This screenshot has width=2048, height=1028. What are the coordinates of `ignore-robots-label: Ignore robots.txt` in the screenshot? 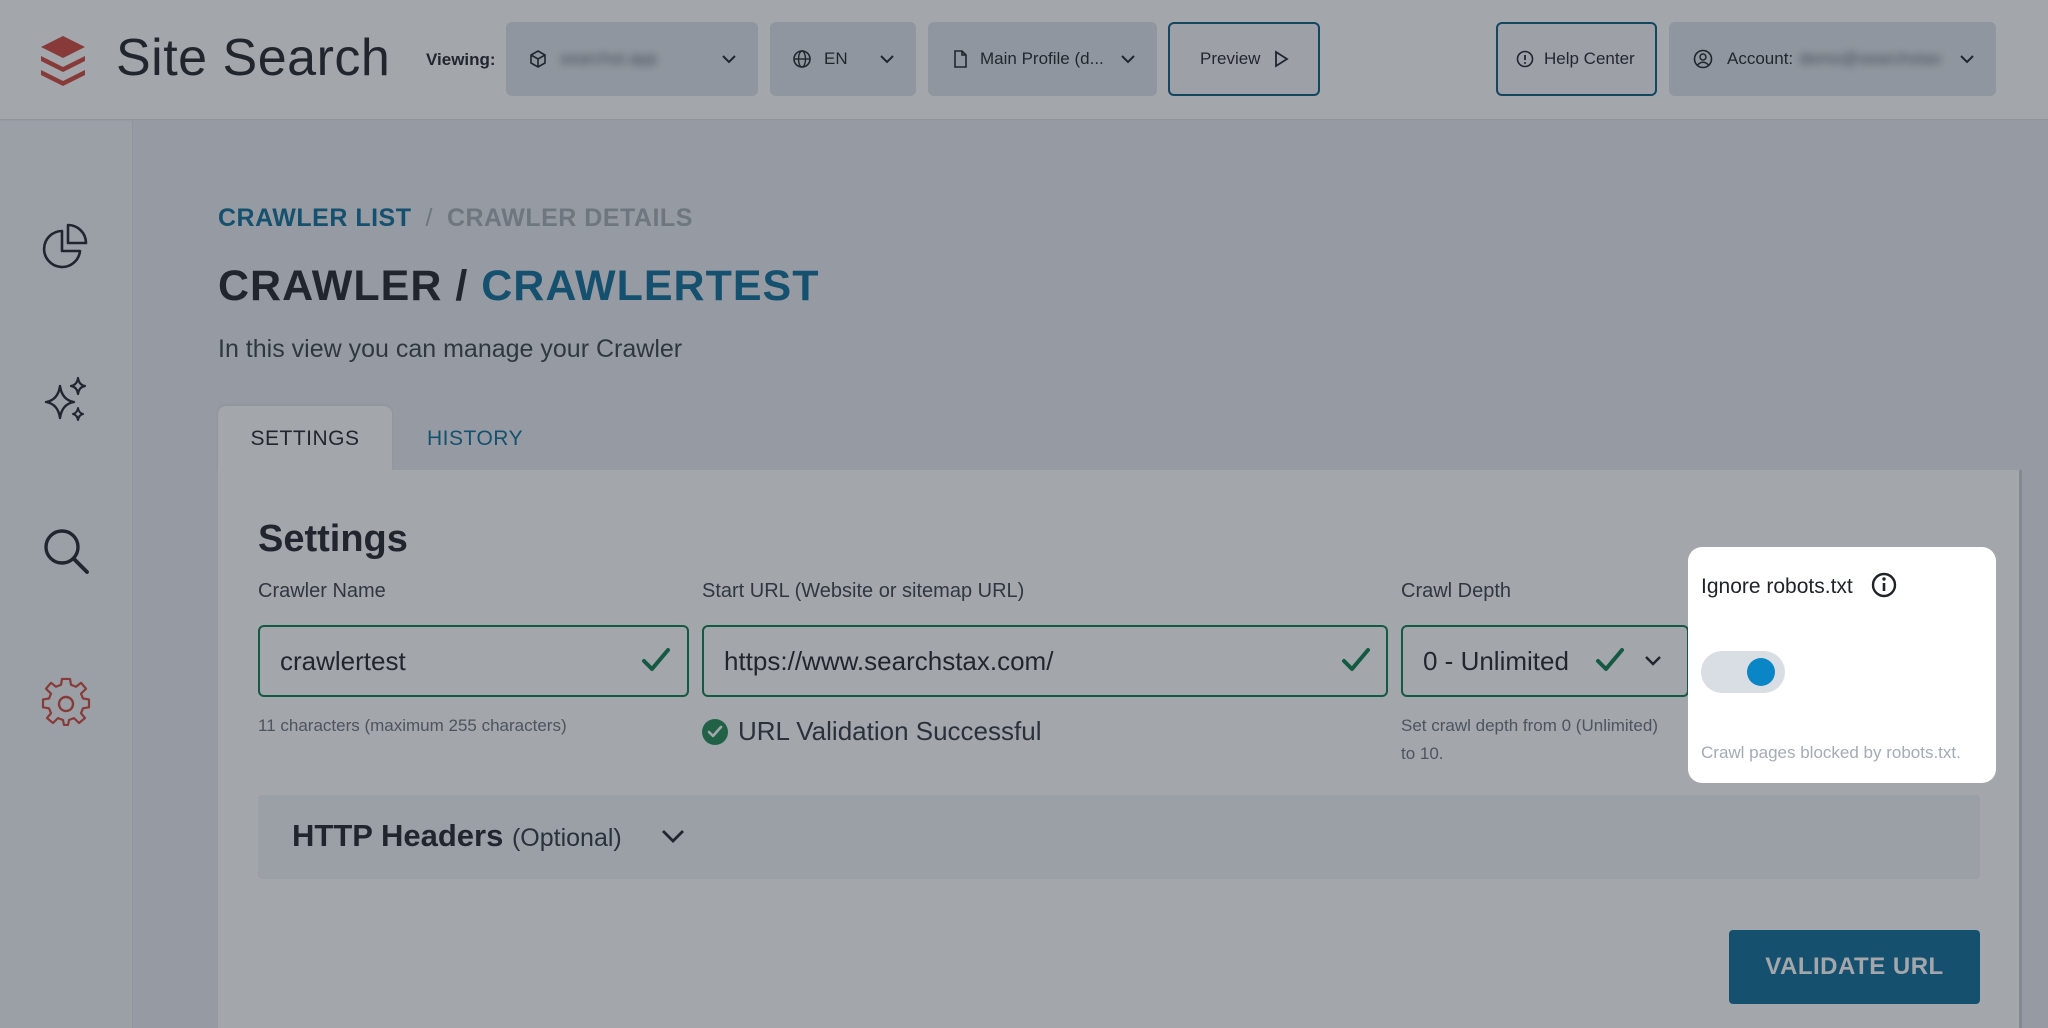 It's located at (1777, 586).